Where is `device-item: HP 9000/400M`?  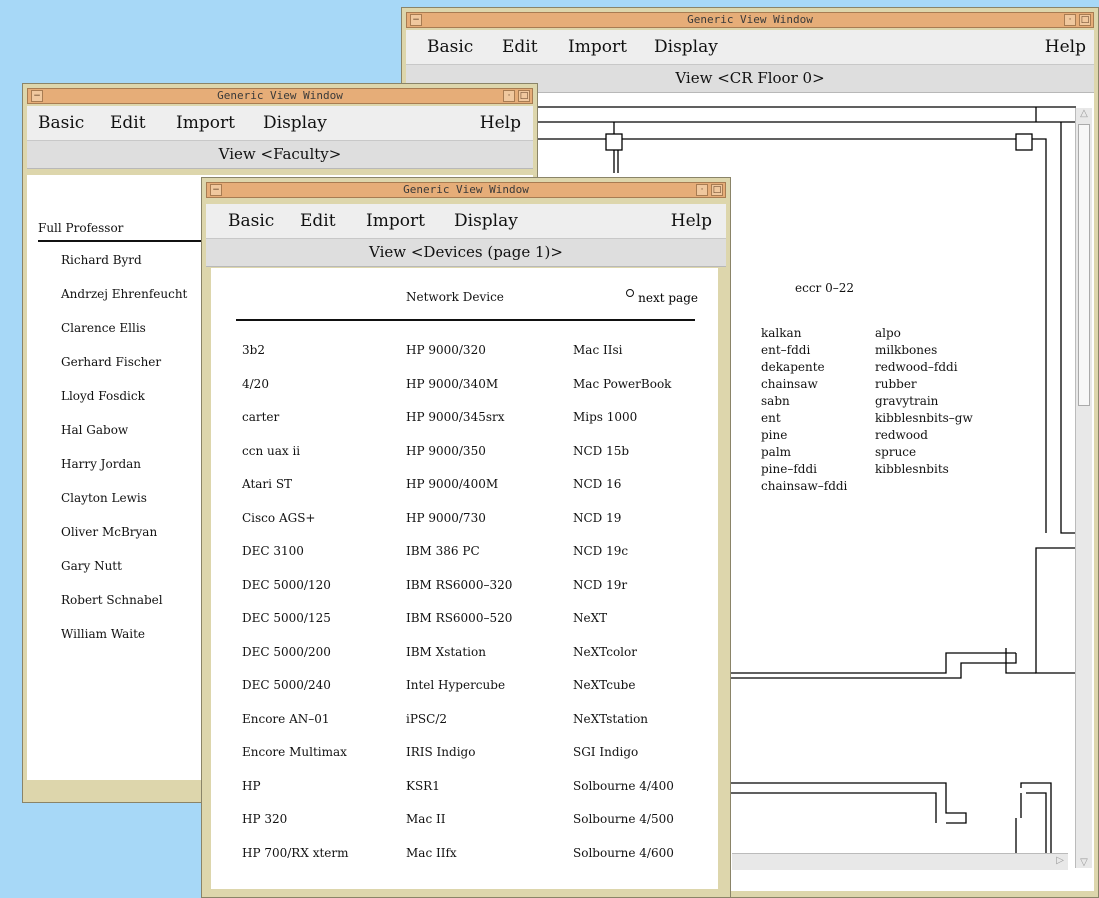 device-item: HP 9000/400M is located at coordinates (459, 494).